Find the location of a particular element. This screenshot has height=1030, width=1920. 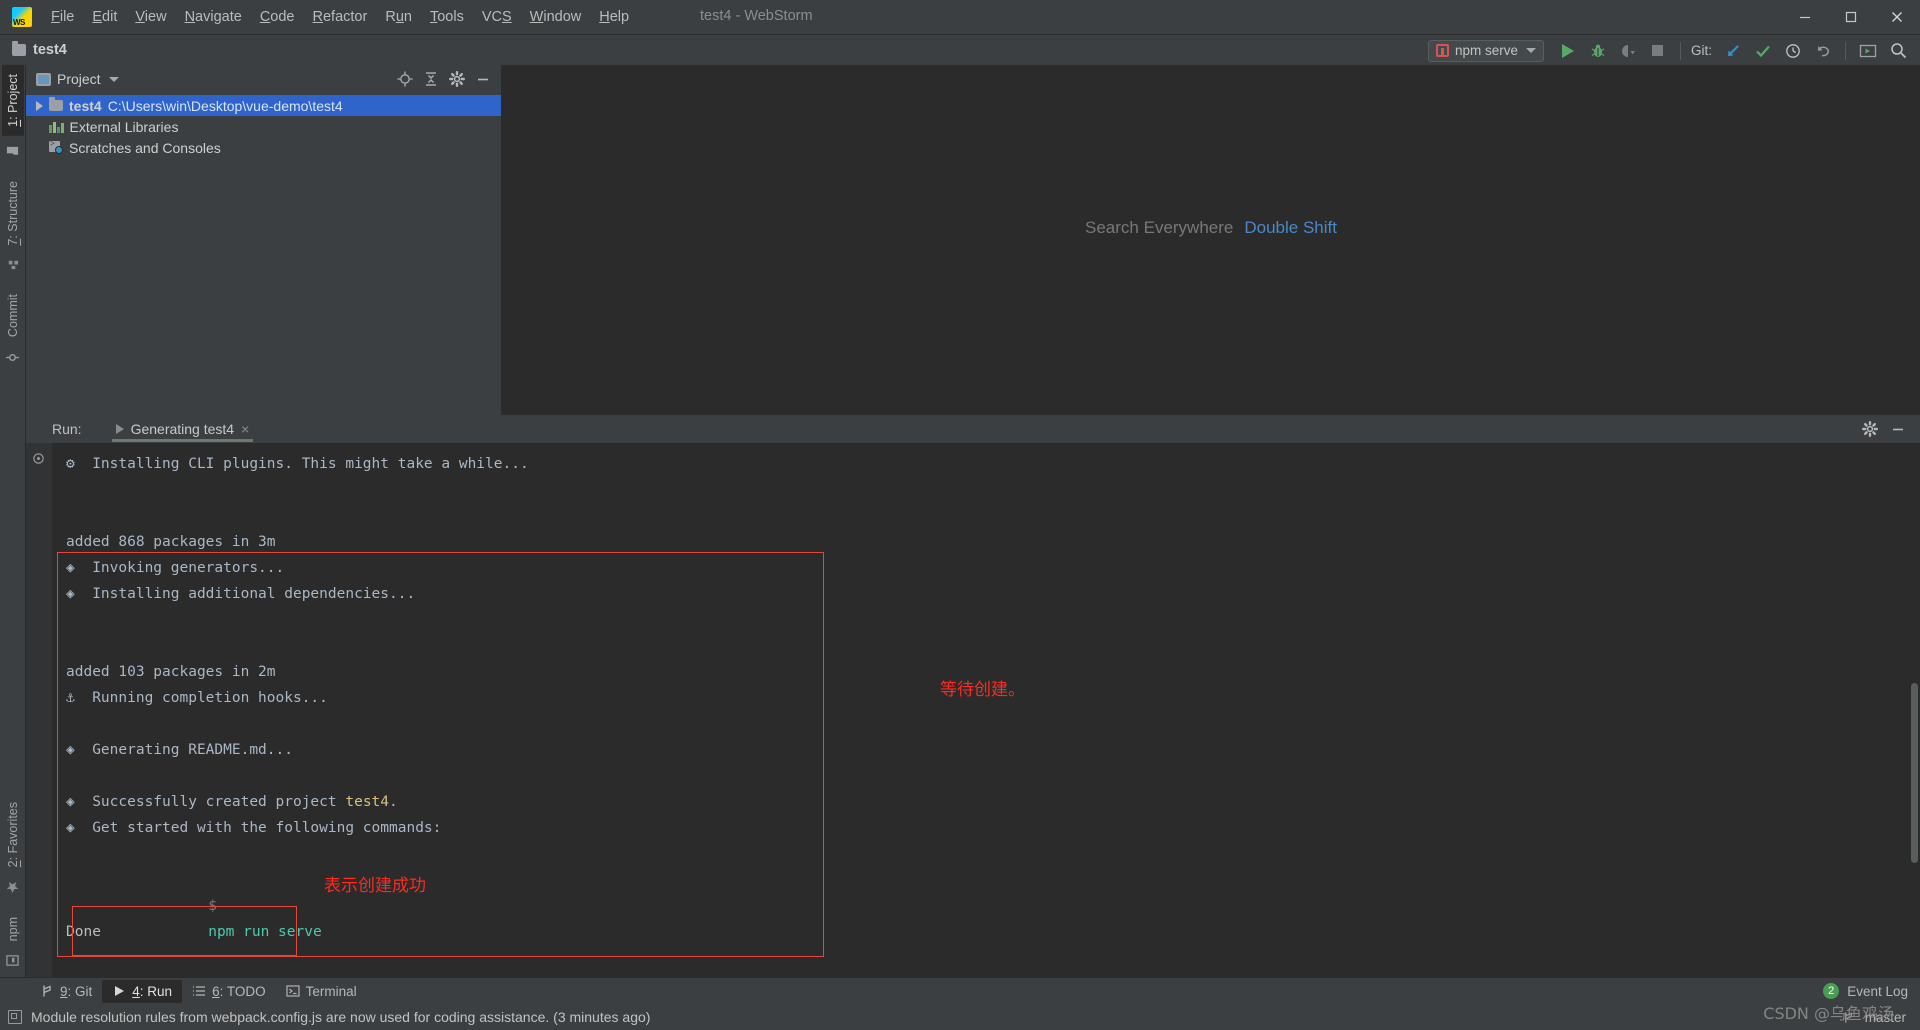

structure-icon is located at coordinates (13, 265).